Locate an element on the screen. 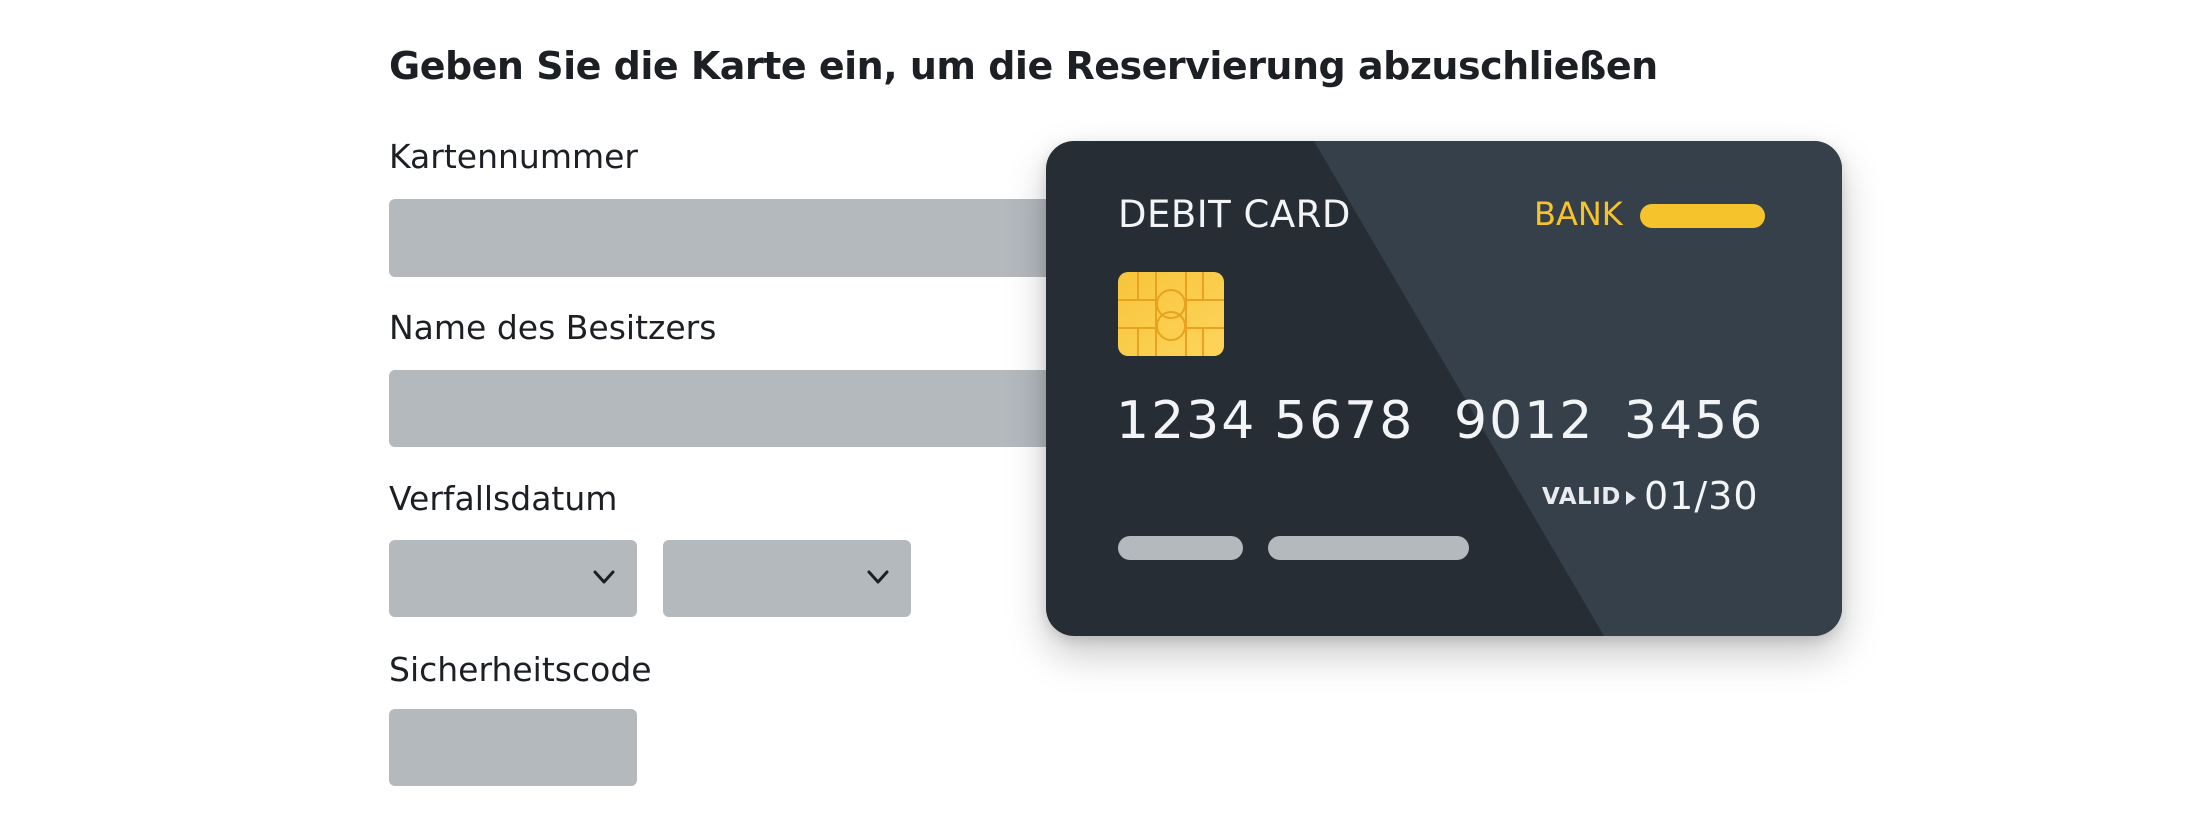  card-type-label: DEBIT CARD is located at coordinates (1234, 214).